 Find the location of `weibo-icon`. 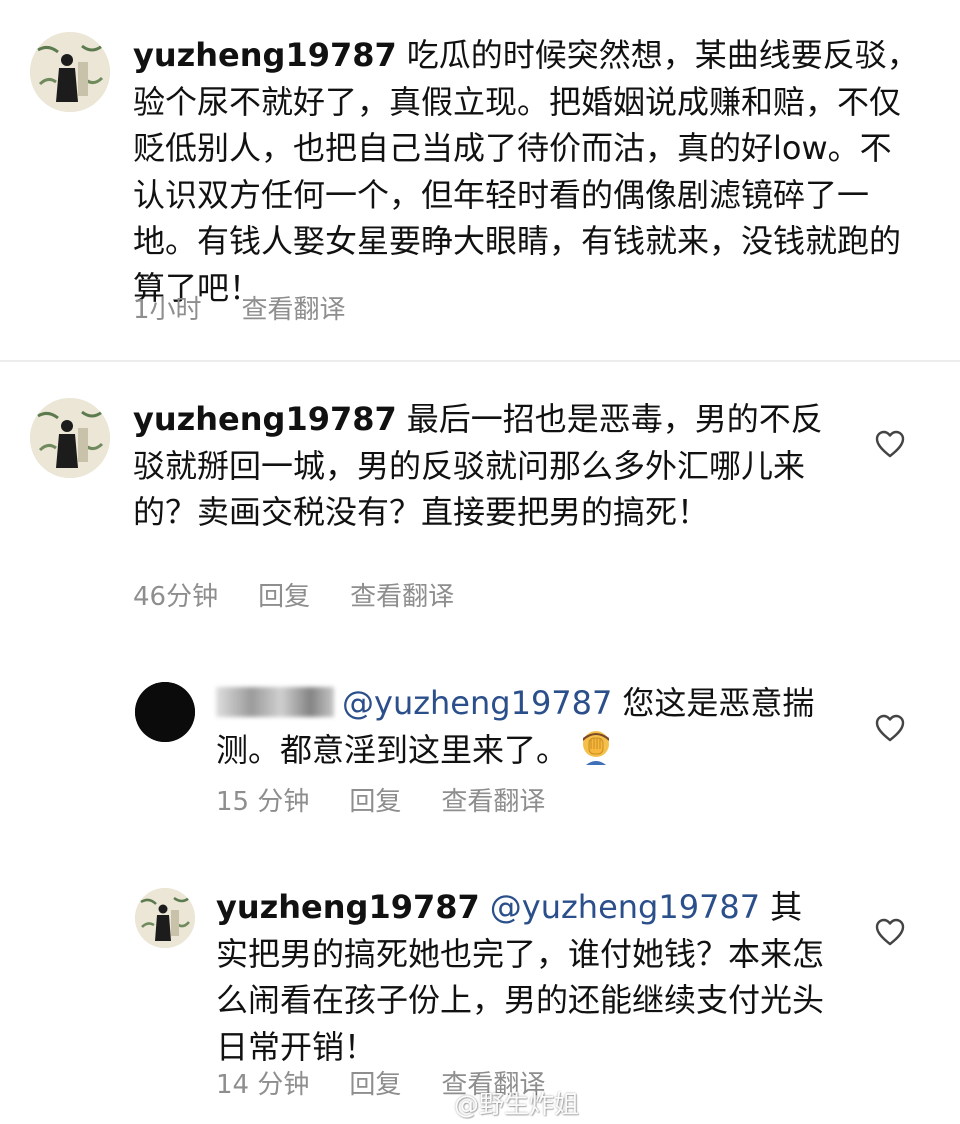

weibo-icon is located at coordinates (435, 1104).